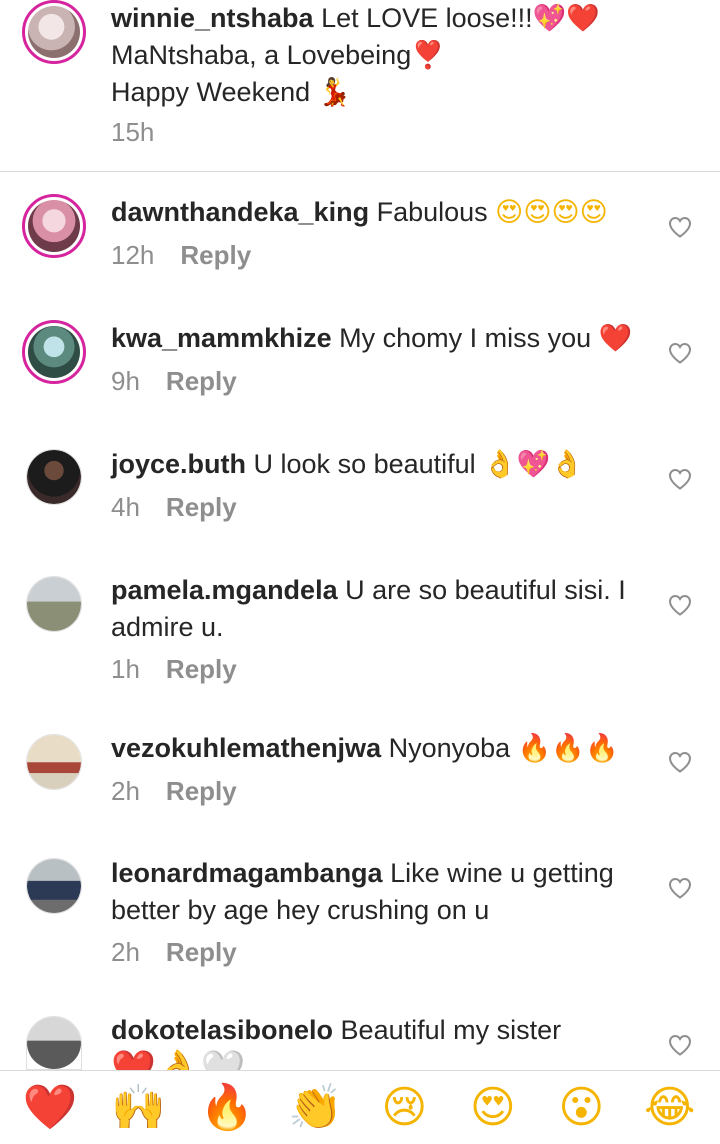 Image resolution: width=720 pixels, height=1144 pixels. I want to click on comment-meta: 9h Reply, so click(174, 381).